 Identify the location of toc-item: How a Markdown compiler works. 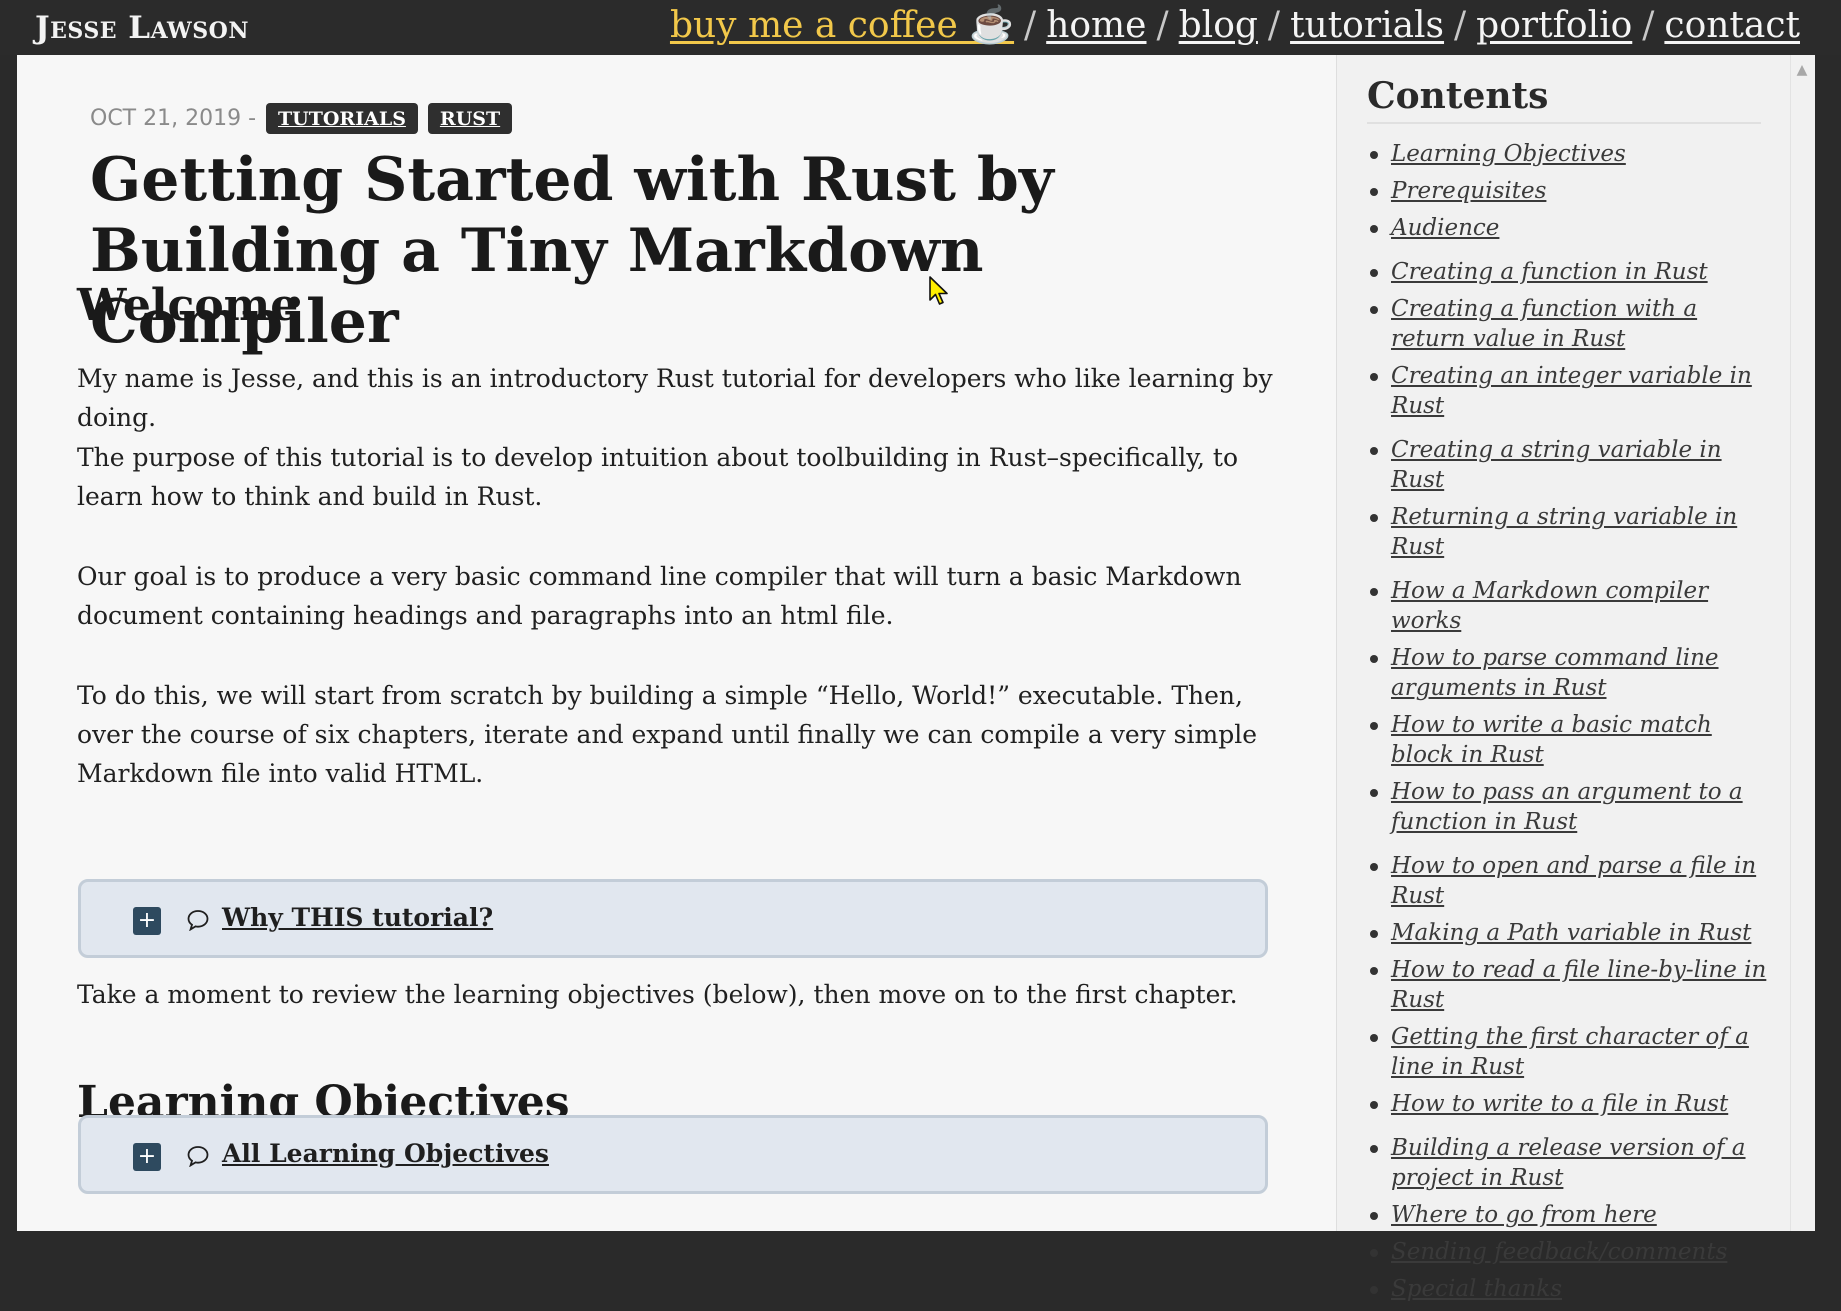
(1572, 606).